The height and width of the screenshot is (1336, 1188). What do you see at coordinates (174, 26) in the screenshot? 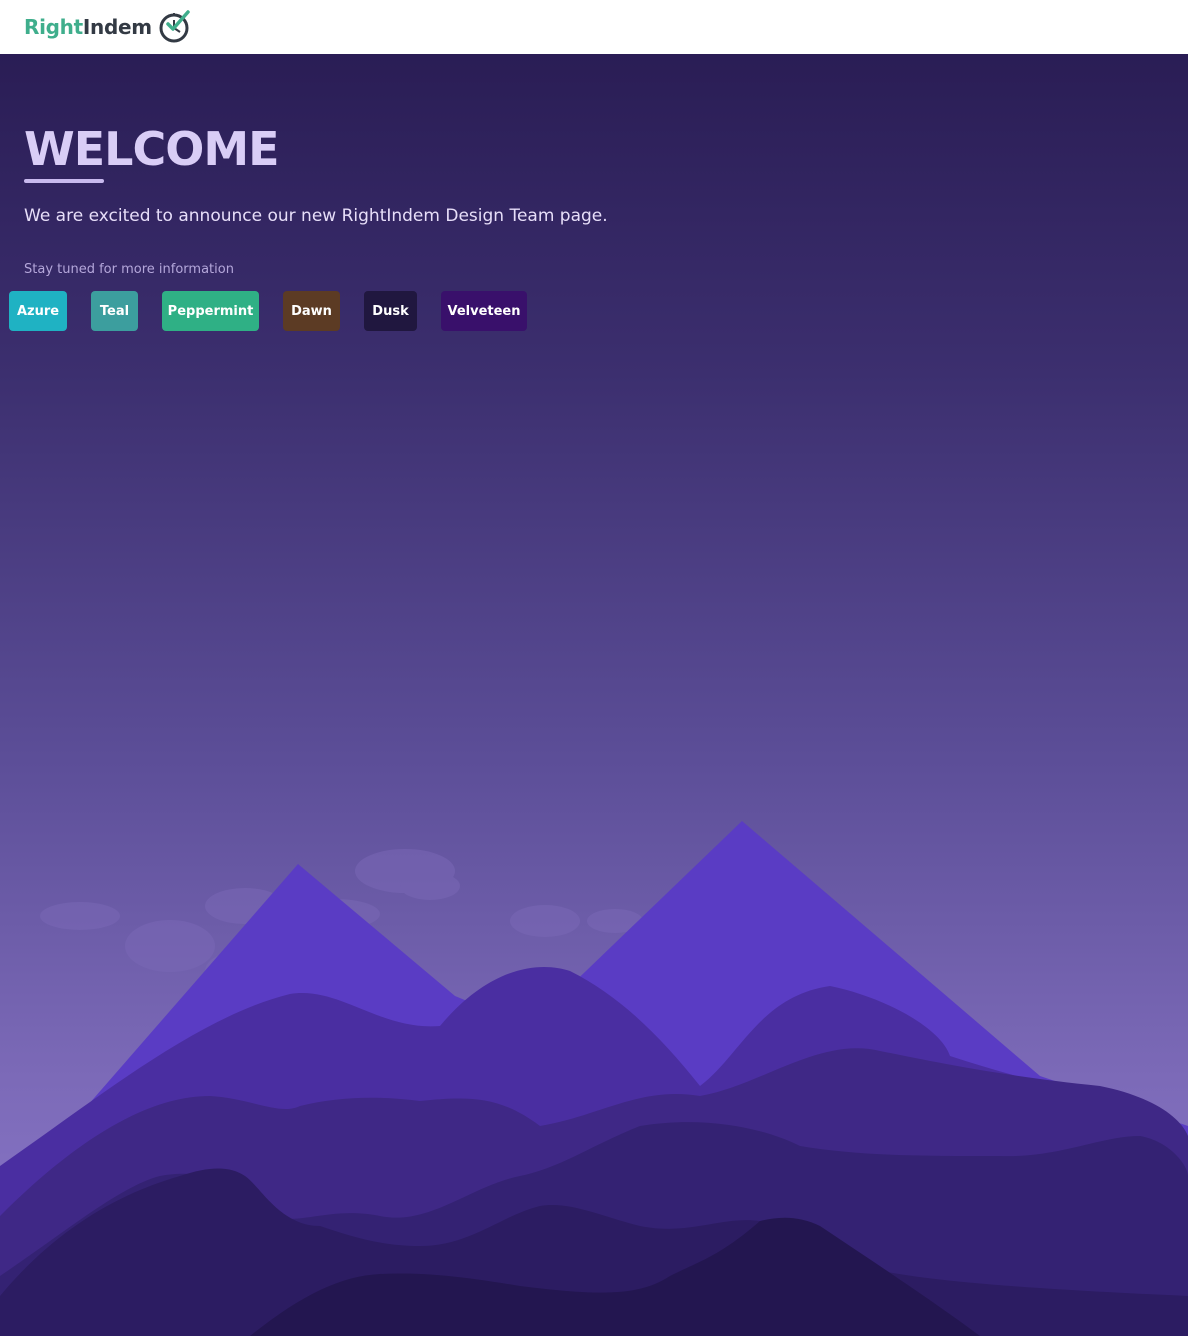
I see `clock-check-icon` at bounding box center [174, 26].